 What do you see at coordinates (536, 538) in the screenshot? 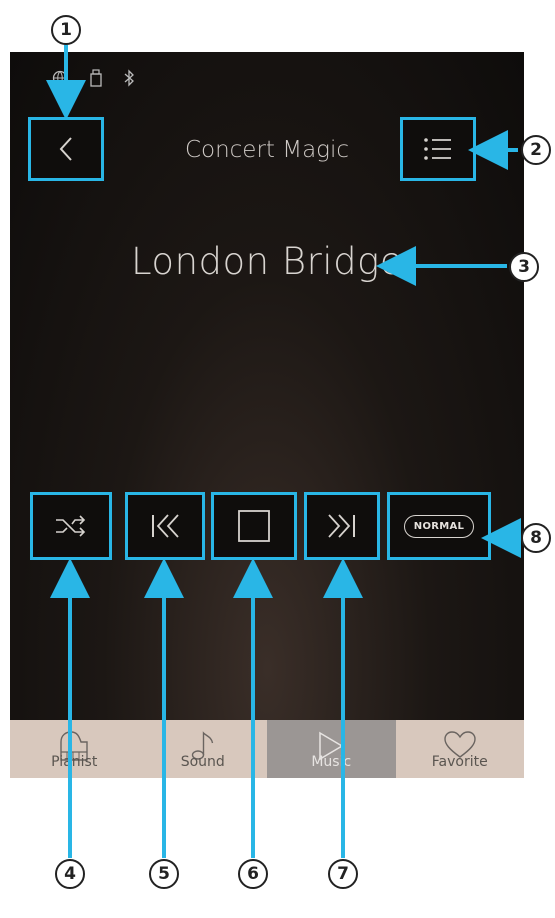
I see `callout-8: 8` at bounding box center [536, 538].